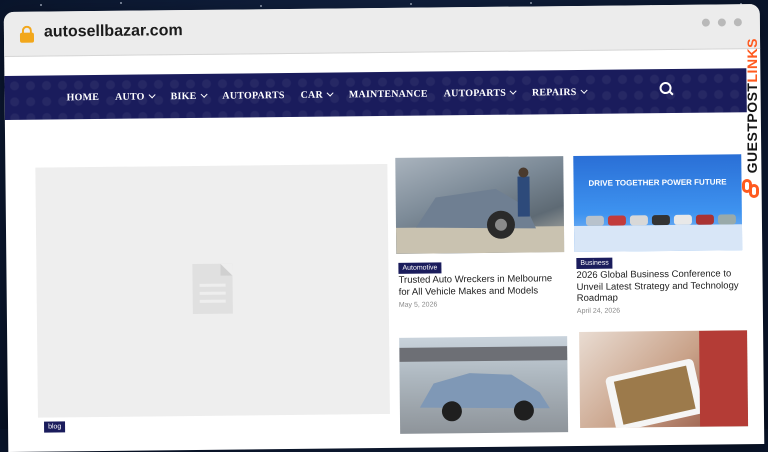 This screenshot has height=452, width=768. What do you see at coordinates (480, 210) in the screenshot?
I see `wrecked-car-image` at bounding box center [480, 210].